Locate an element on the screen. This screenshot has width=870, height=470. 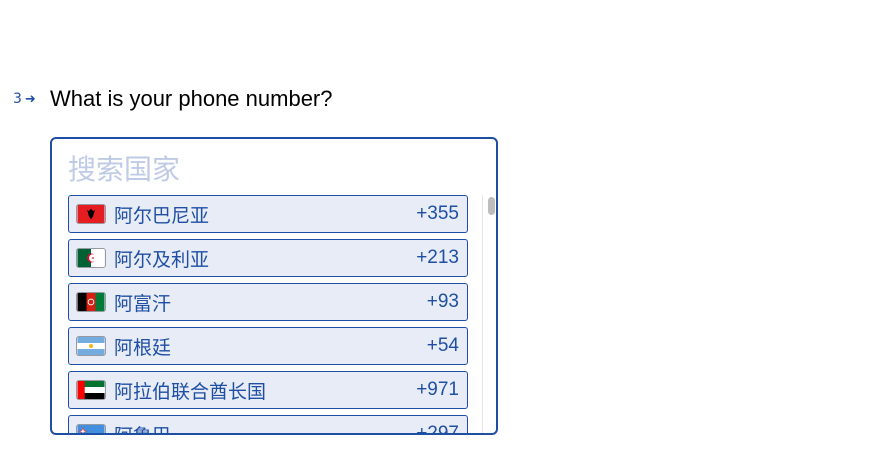
dial-code: +355 is located at coordinates (437, 213).